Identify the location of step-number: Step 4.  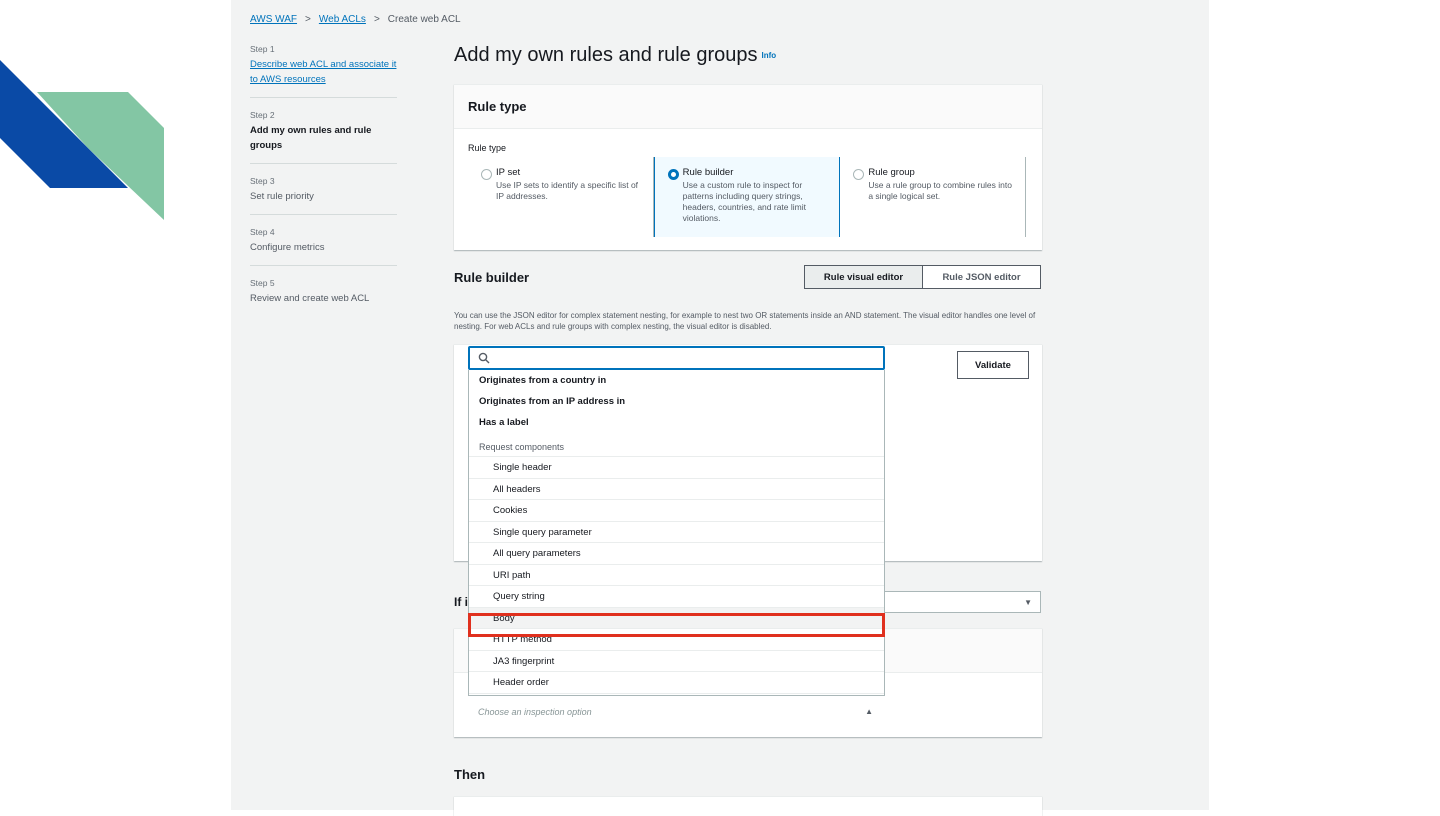
(262, 232).